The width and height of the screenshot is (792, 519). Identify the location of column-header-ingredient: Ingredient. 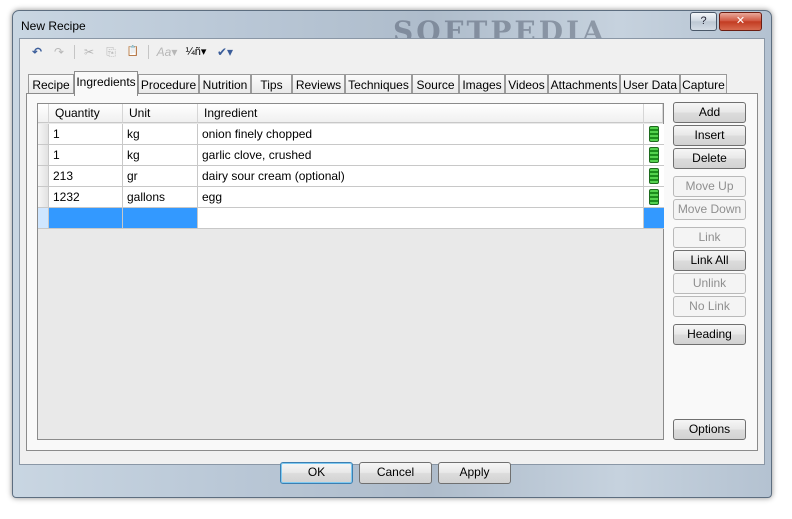
(421, 113).